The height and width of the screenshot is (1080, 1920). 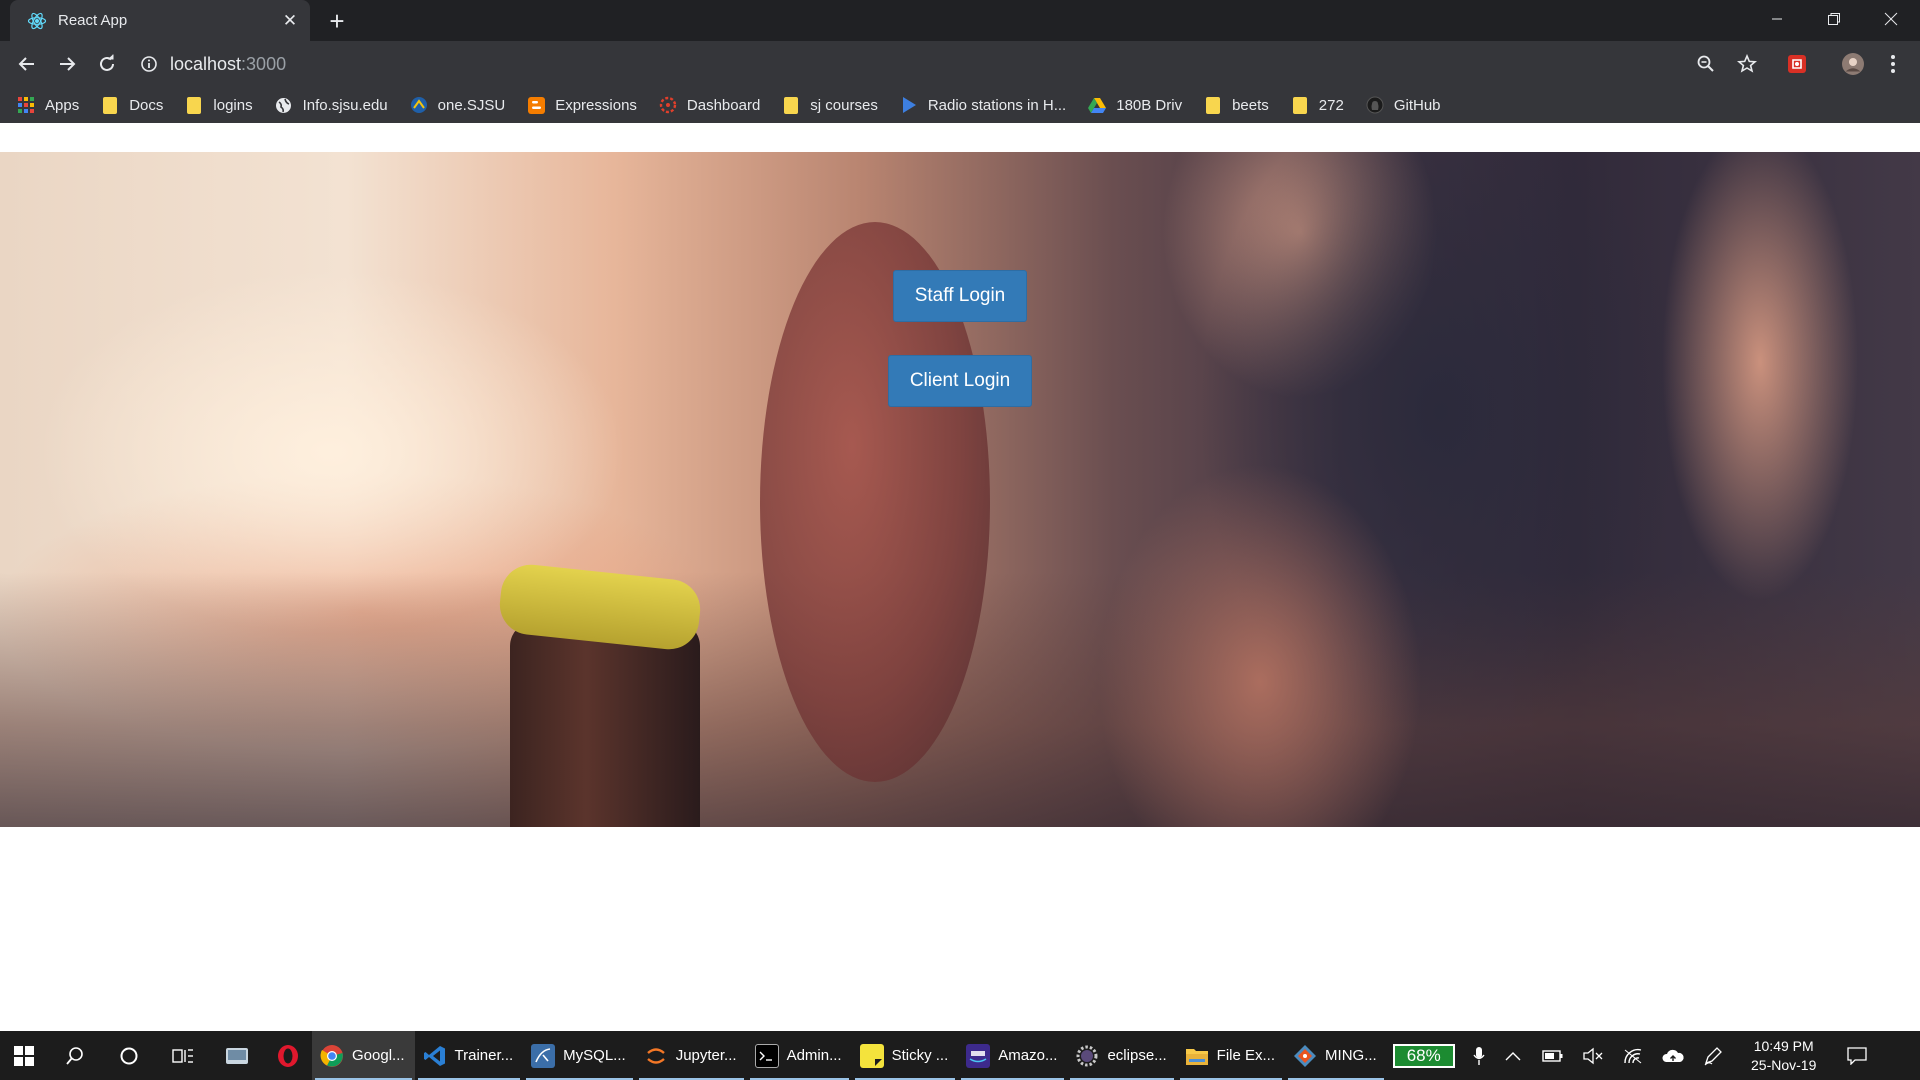 What do you see at coordinates (1797, 64) in the screenshot?
I see `extension-icon` at bounding box center [1797, 64].